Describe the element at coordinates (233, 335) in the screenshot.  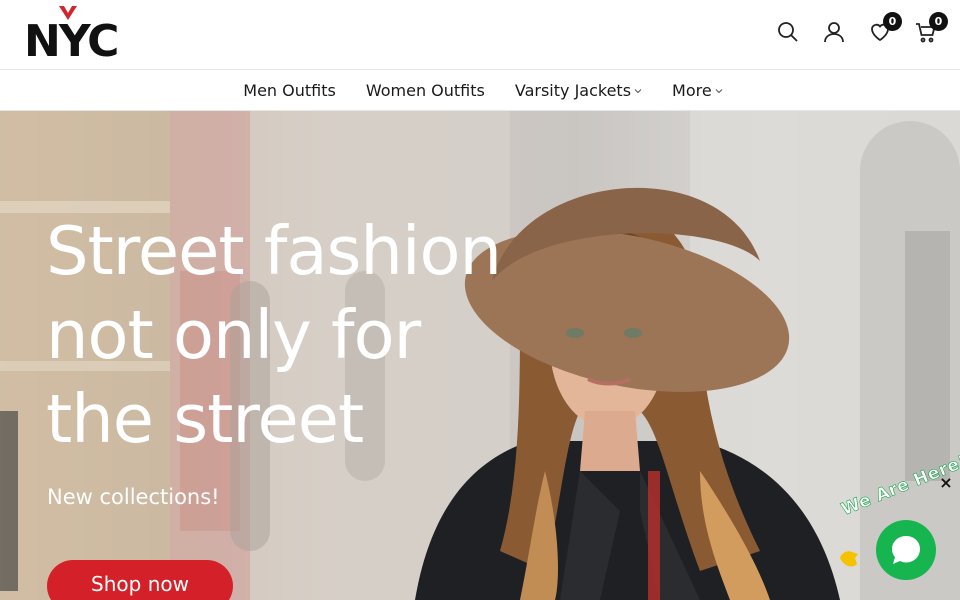
I see `hero-title-line: not only for` at that location.